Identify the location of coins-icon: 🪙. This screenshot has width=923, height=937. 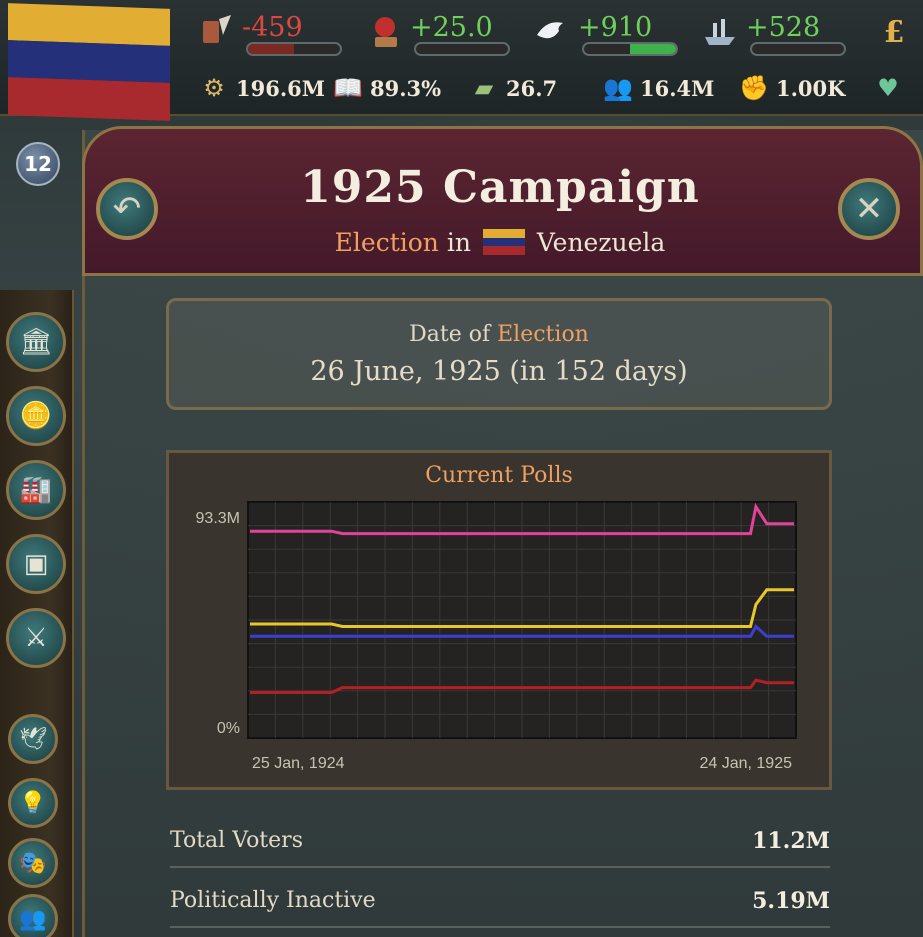
(36, 416).